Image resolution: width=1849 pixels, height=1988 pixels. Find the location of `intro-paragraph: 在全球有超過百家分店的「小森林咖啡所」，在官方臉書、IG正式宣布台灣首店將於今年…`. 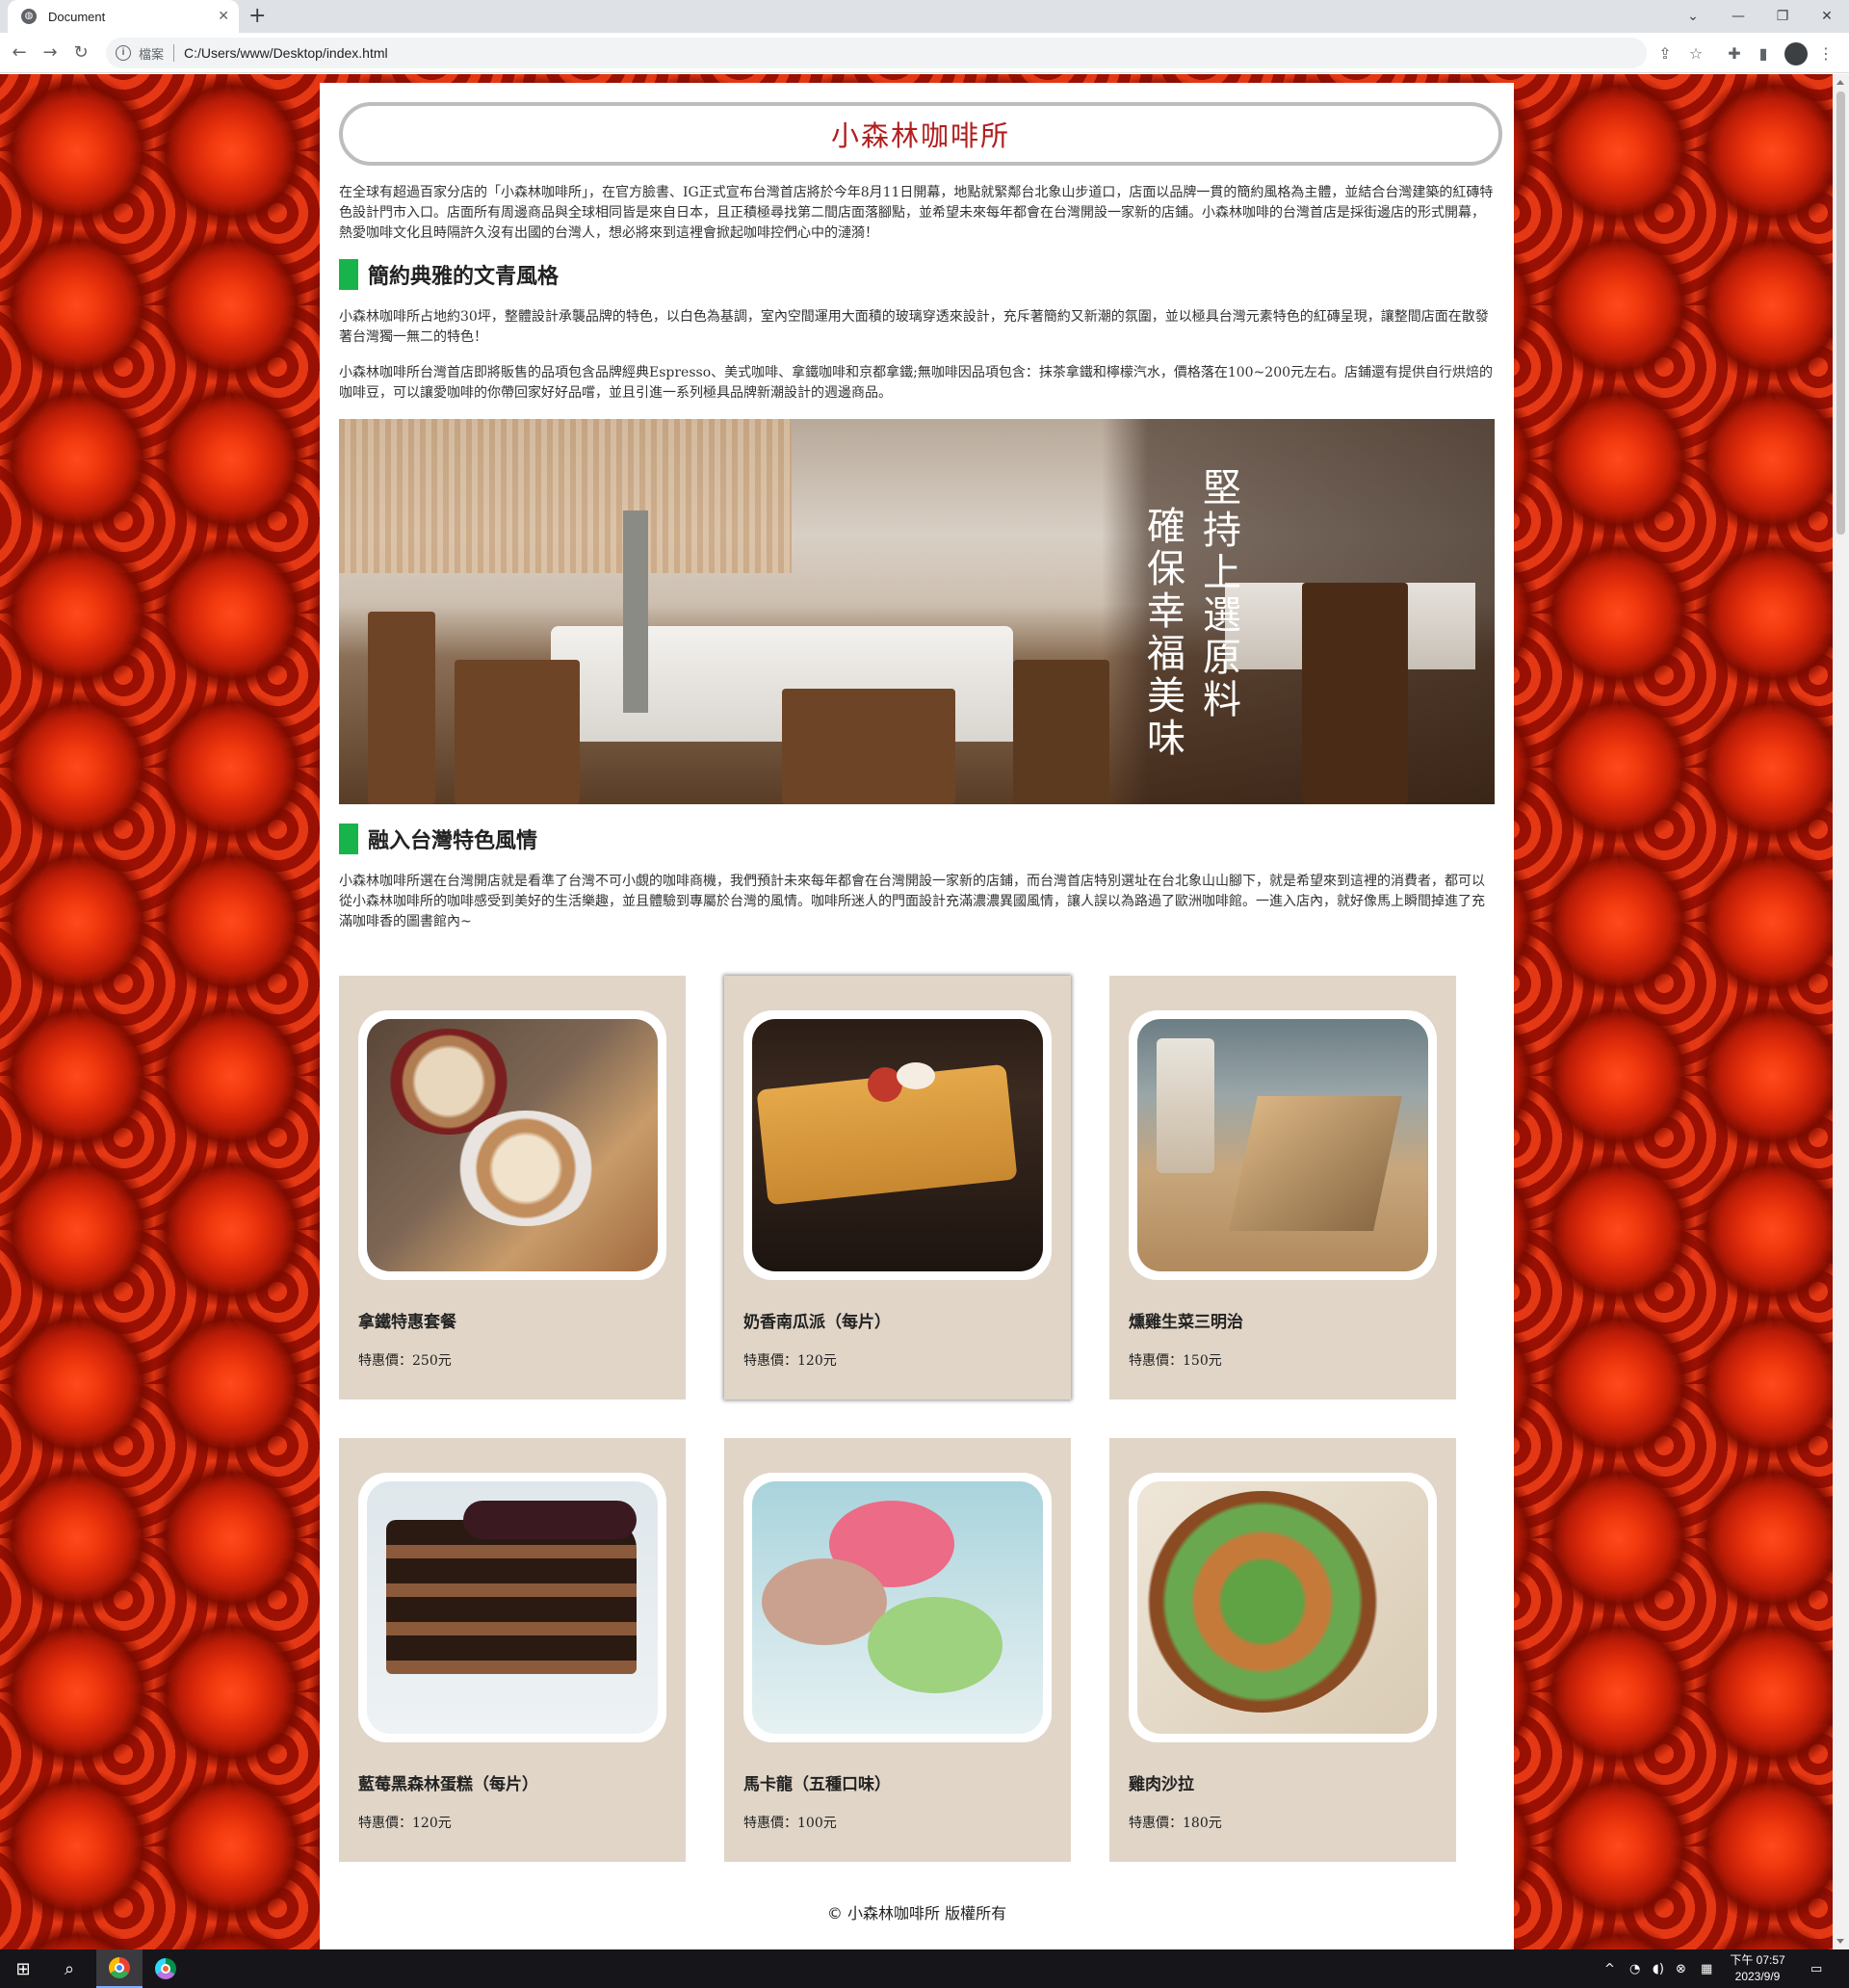

intro-paragraph: 在全球有超過百家分店的「小森林咖啡所」，在官方臉書、IG正式宣布台灣首店將於今年… is located at coordinates (916, 213).